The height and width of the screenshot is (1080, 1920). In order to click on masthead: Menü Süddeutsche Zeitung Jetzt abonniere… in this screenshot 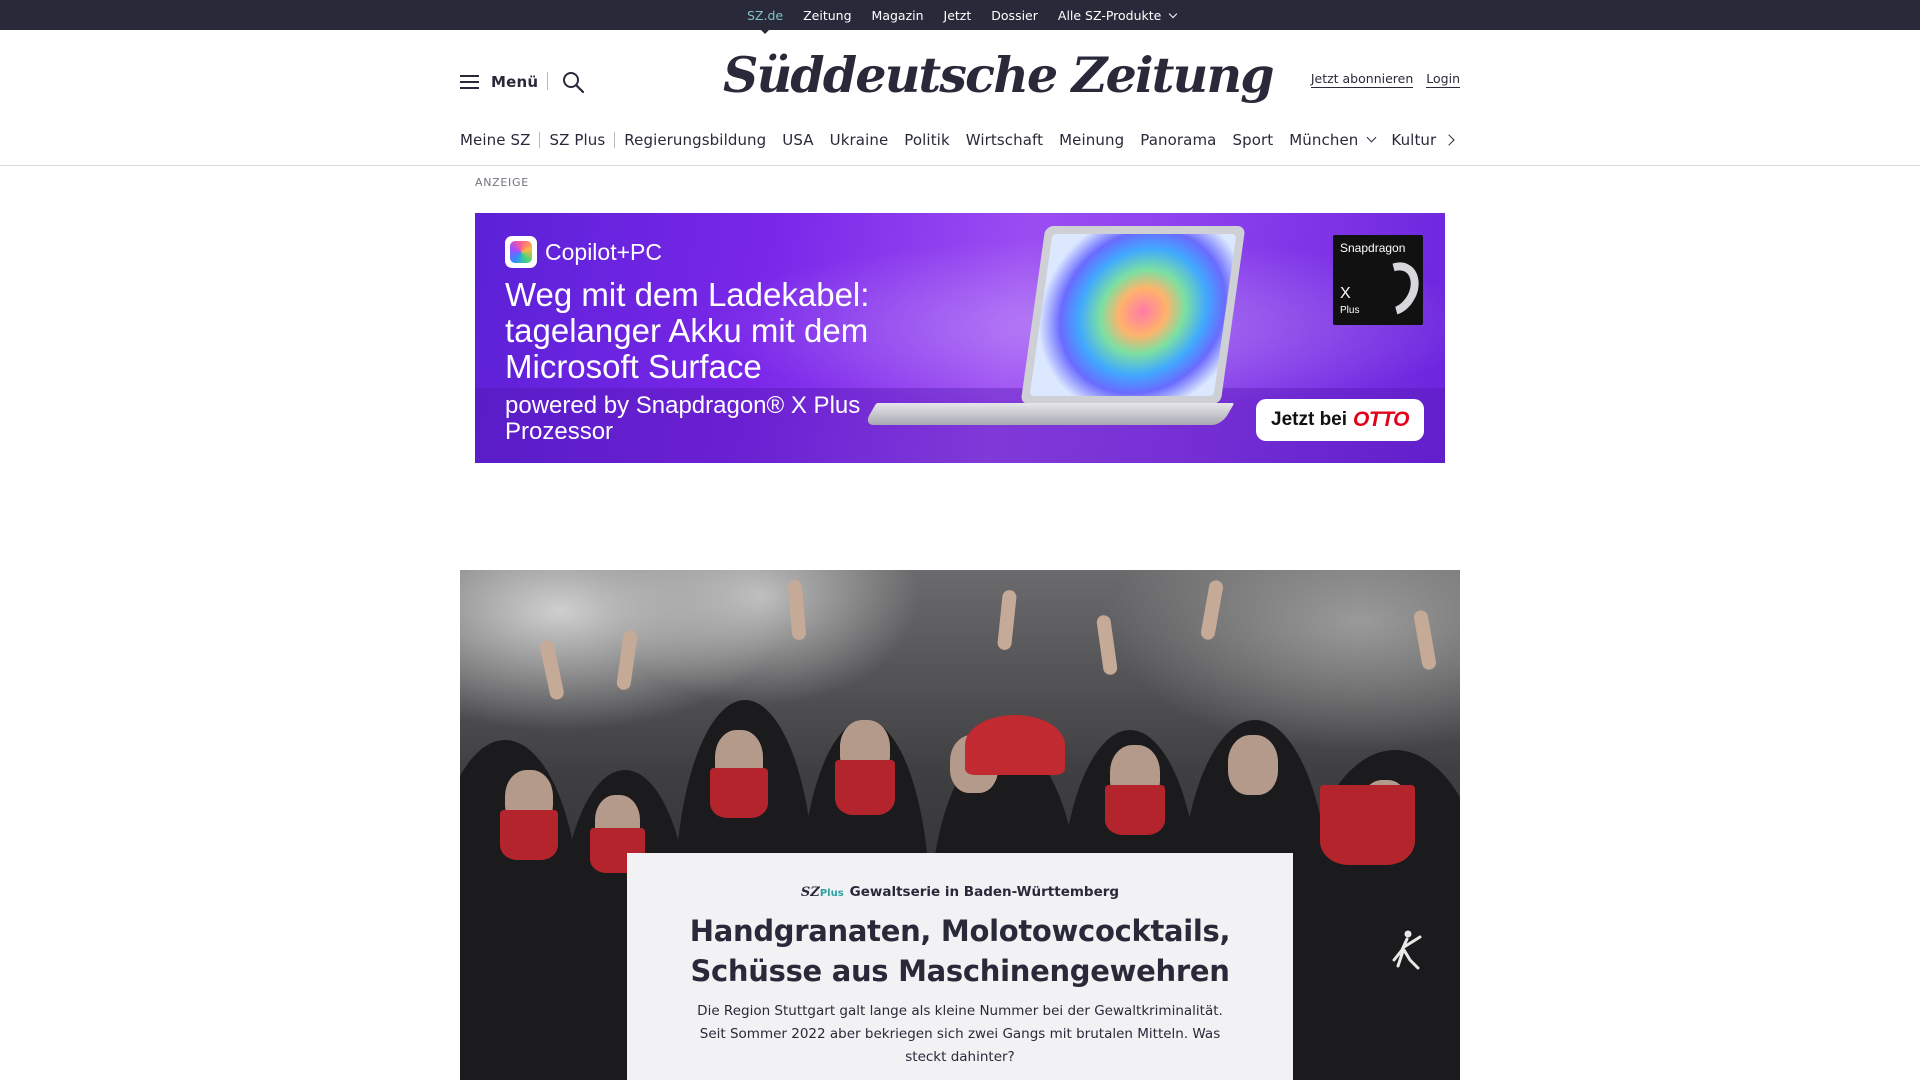, I will do `click(960, 82)`.